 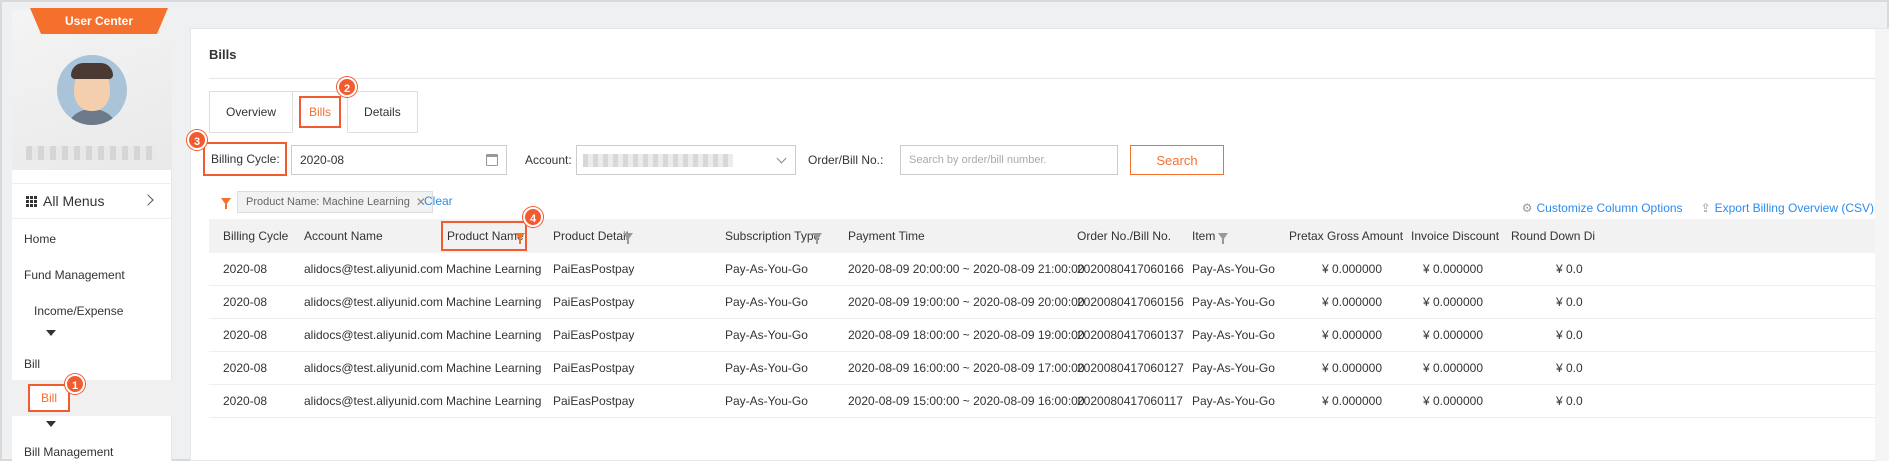 What do you see at coordinates (74, 201) in the screenshot?
I see `all-menus-label: All Menus` at bounding box center [74, 201].